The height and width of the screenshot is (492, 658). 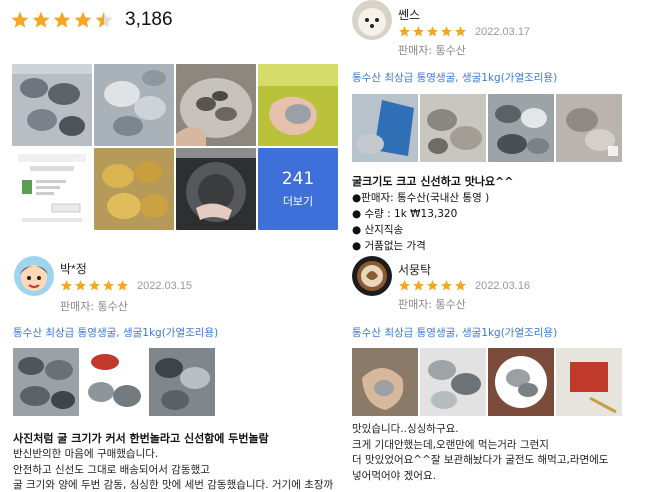 I want to click on review-rating: 2022.03.16, so click(x=464, y=285).